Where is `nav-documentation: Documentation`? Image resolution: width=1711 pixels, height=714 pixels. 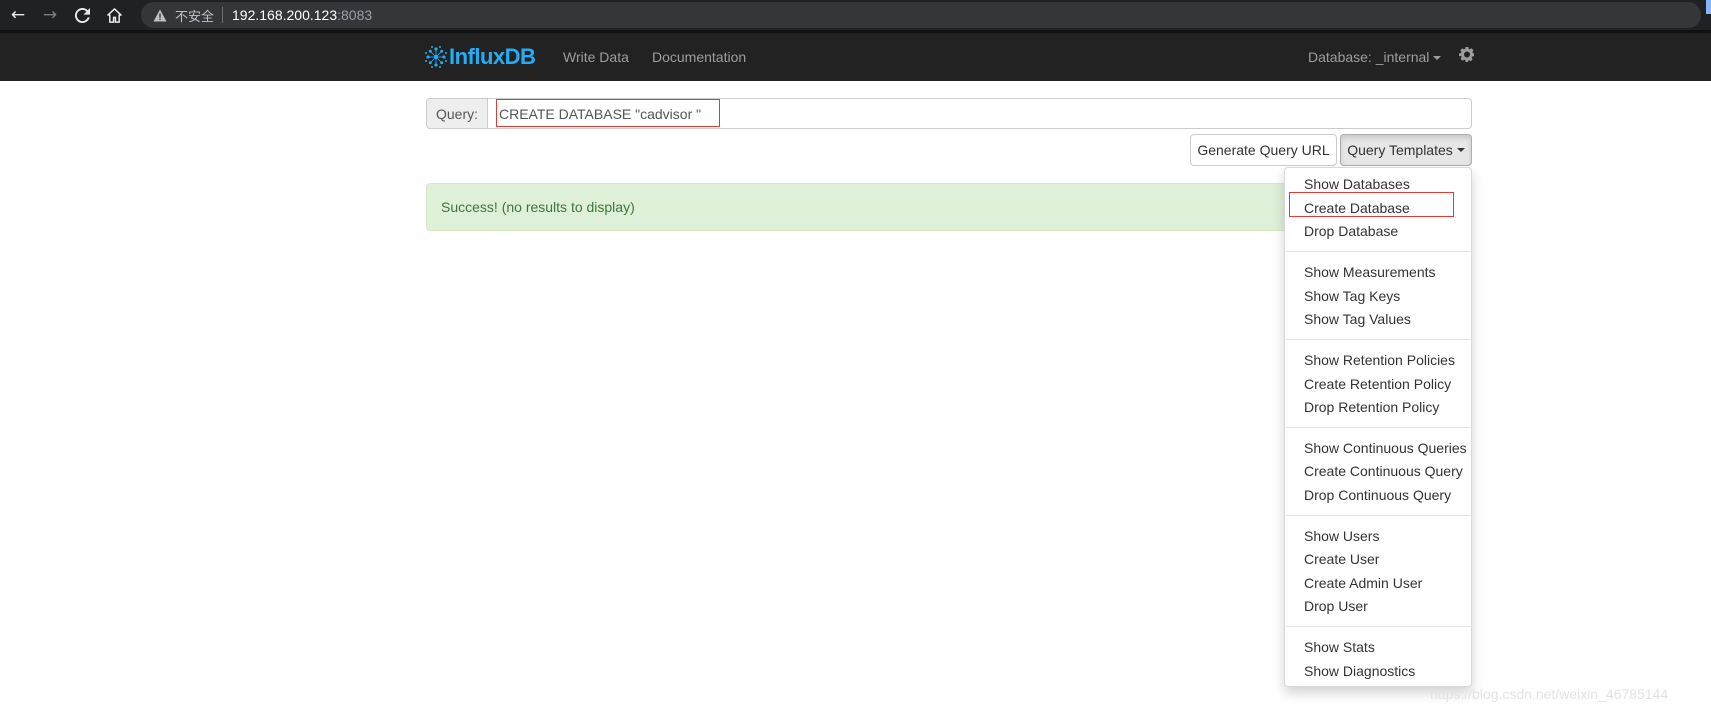 nav-documentation: Documentation is located at coordinates (699, 57).